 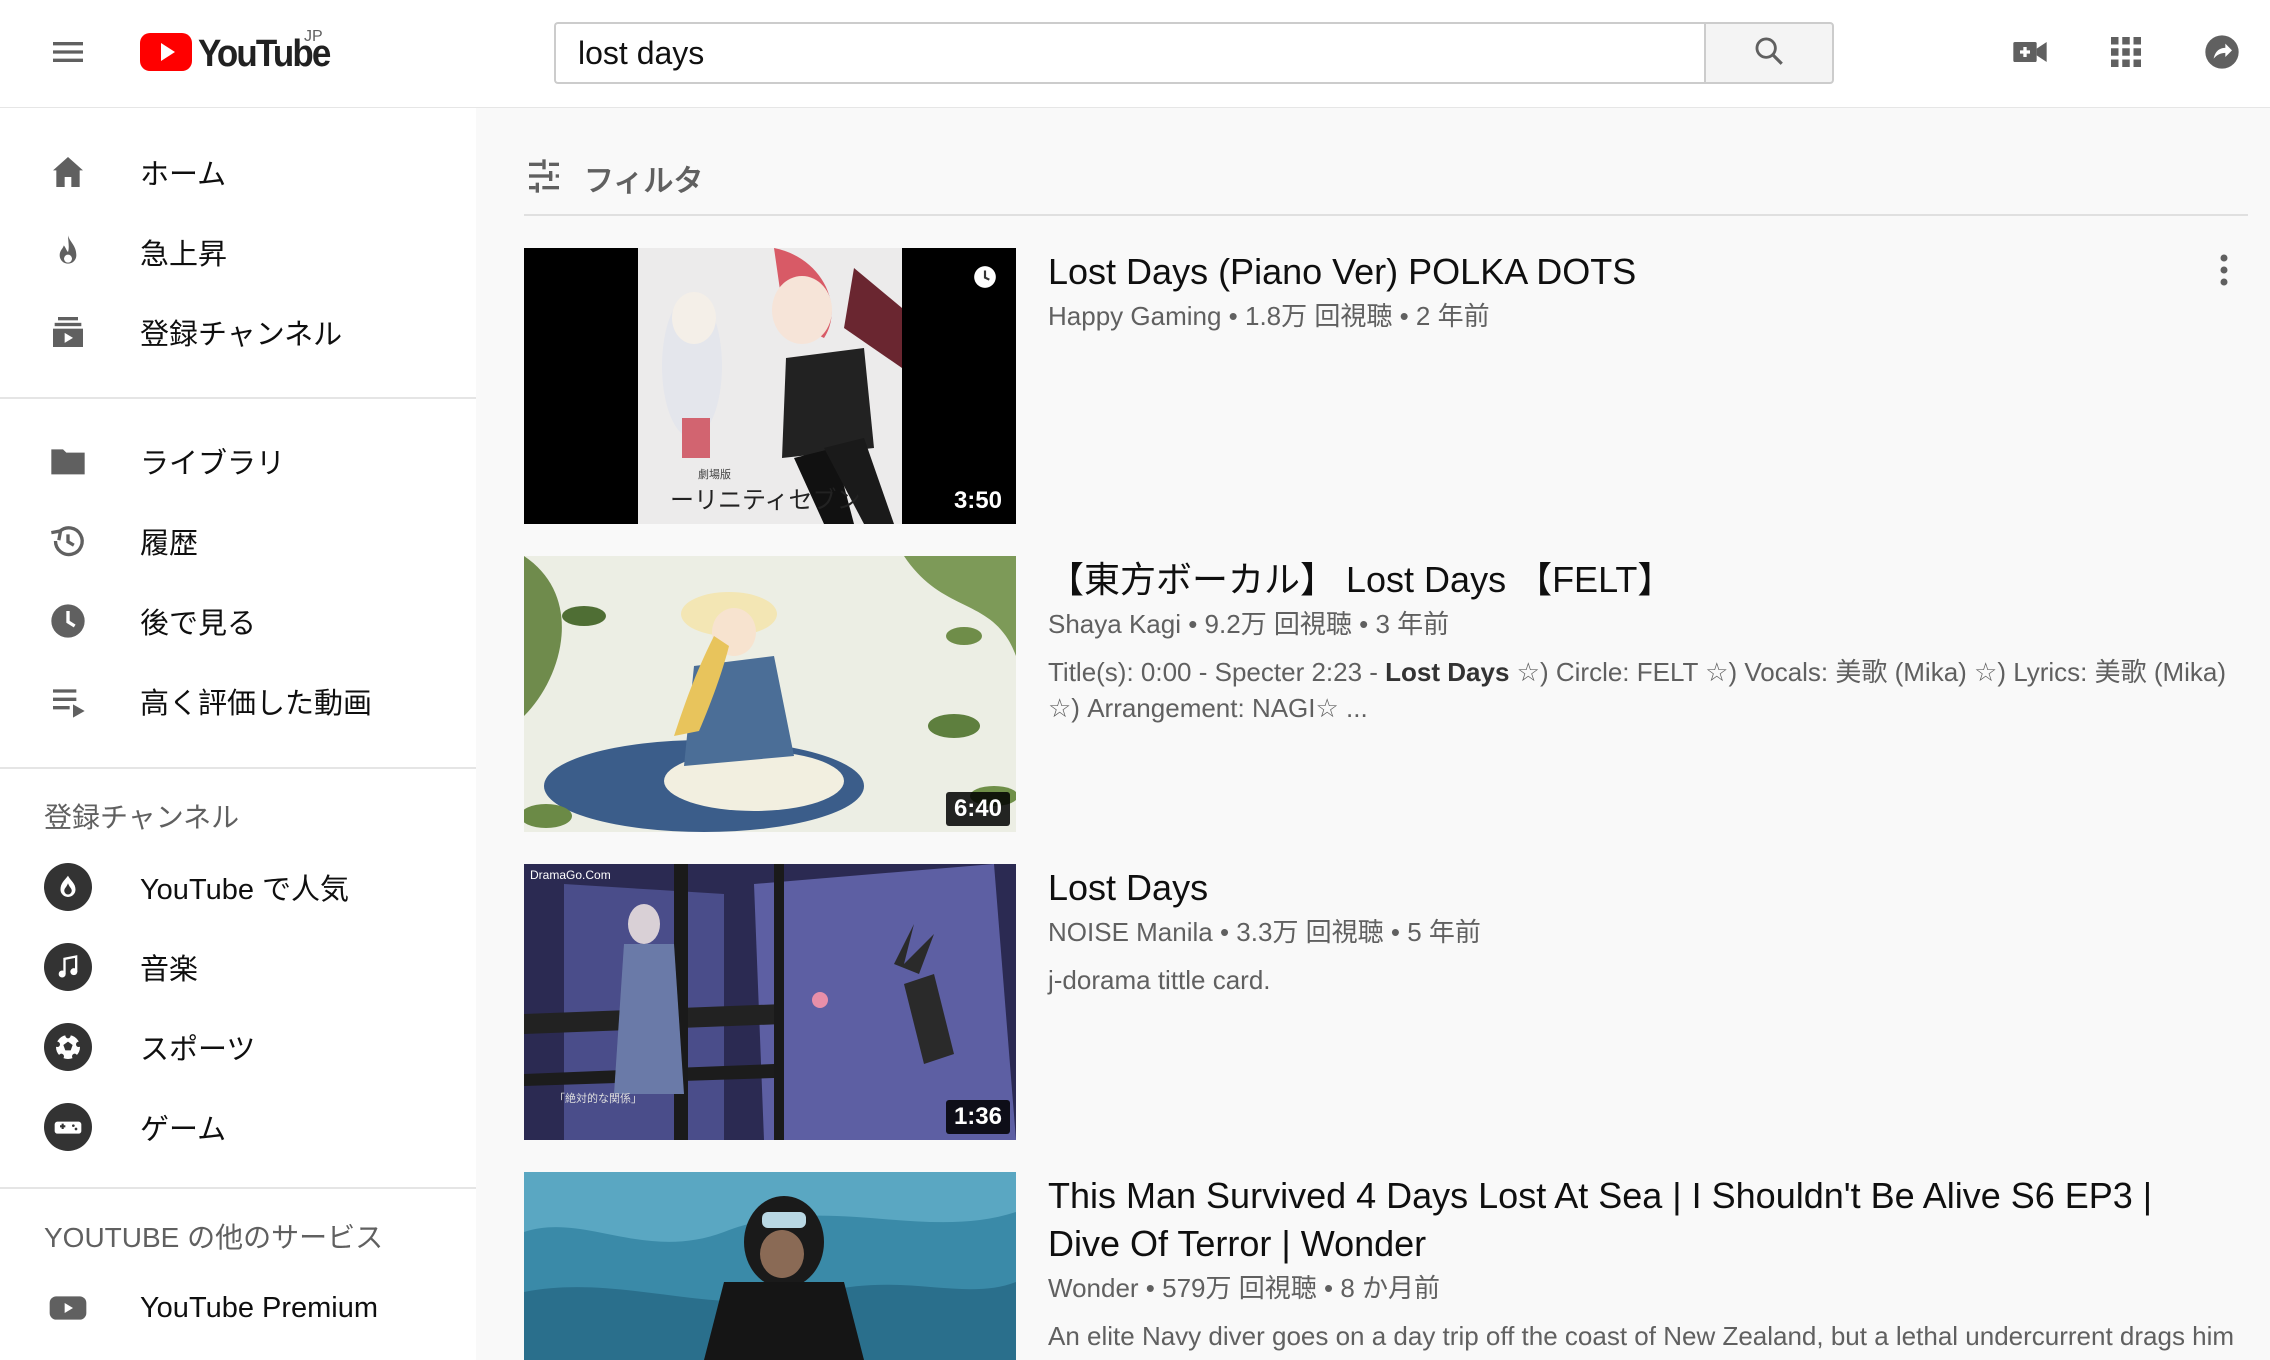 I want to click on sidebar-item-label: 急上昇, so click(x=184, y=255).